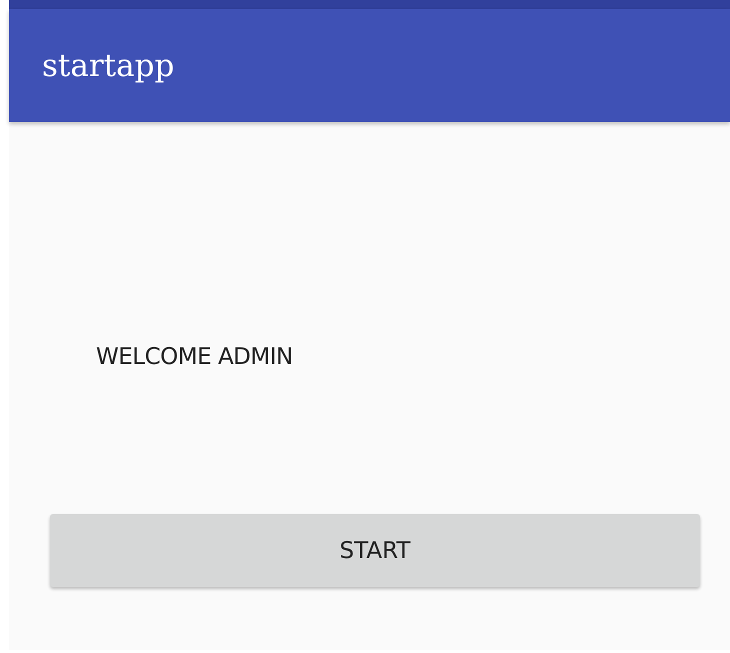  What do you see at coordinates (375, 550) in the screenshot?
I see `start-button: START` at bounding box center [375, 550].